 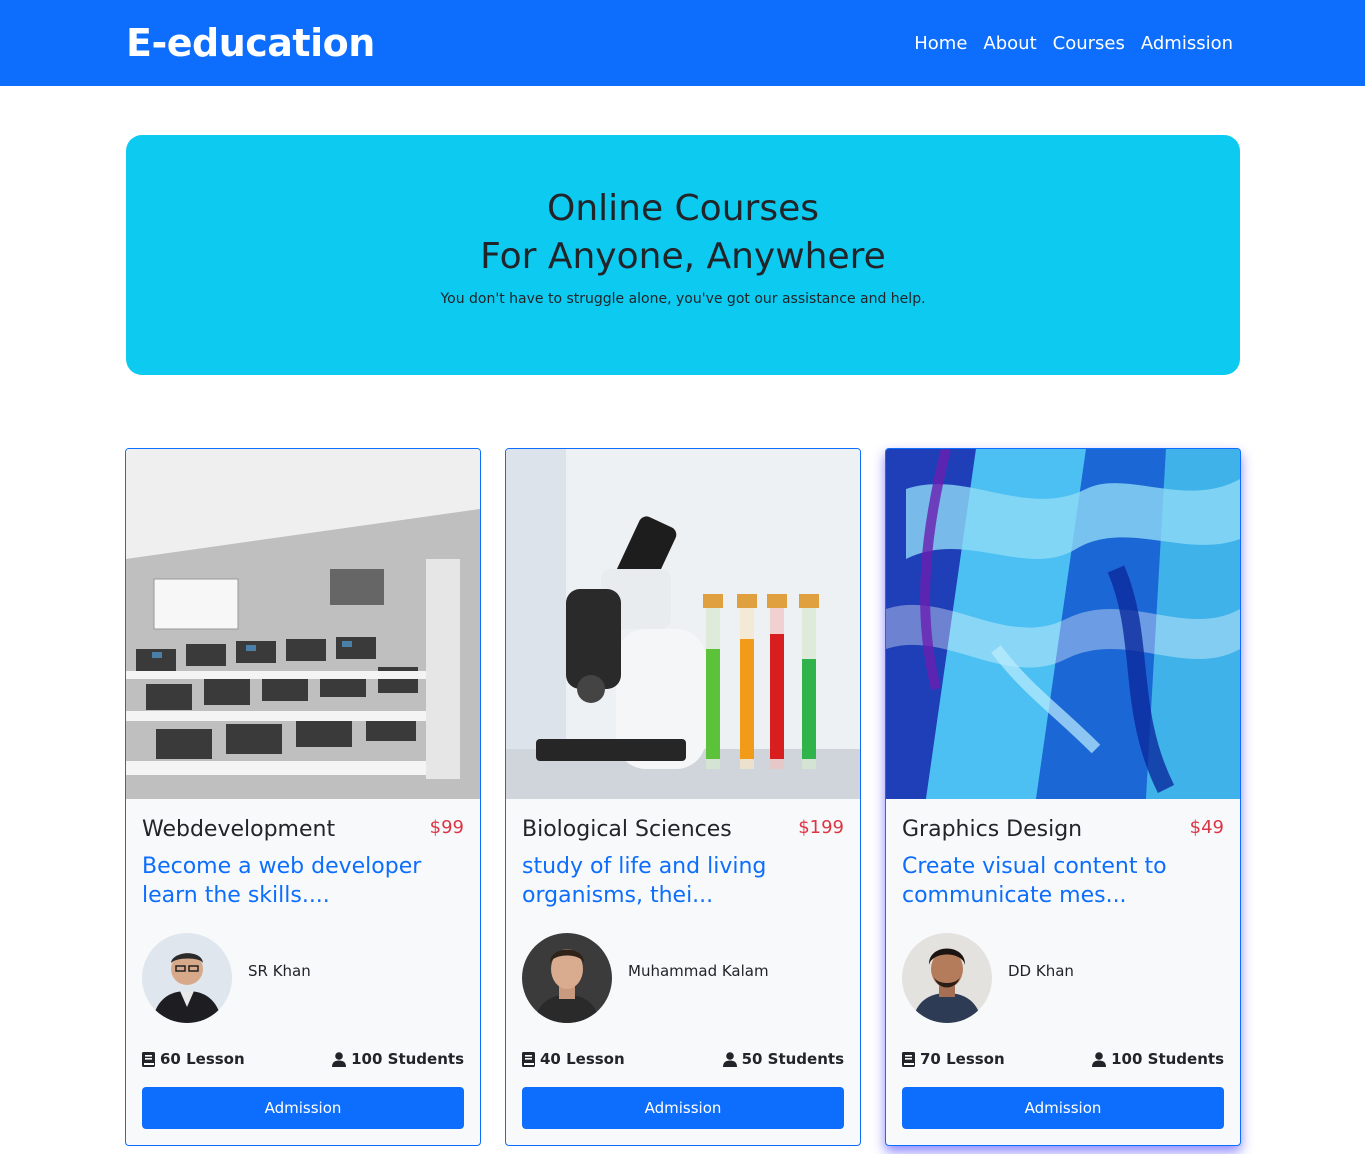 What do you see at coordinates (792, 1059) in the screenshot?
I see `student-count-label: 50 Students` at bounding box center [792, 1059].